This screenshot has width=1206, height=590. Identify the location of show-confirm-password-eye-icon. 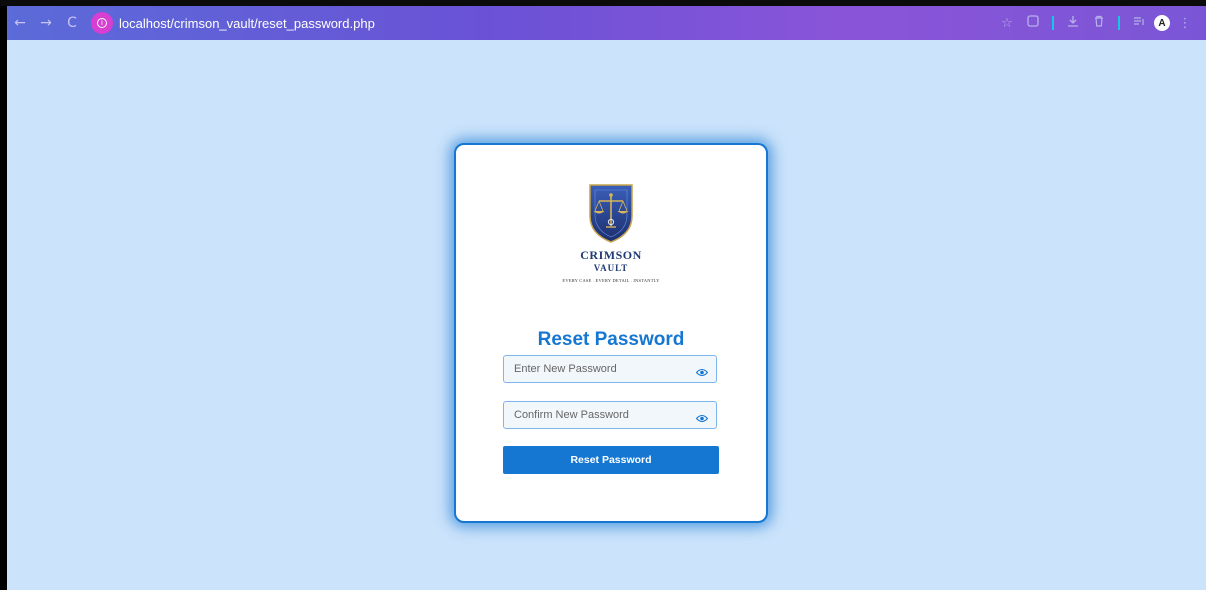
(702, 419).